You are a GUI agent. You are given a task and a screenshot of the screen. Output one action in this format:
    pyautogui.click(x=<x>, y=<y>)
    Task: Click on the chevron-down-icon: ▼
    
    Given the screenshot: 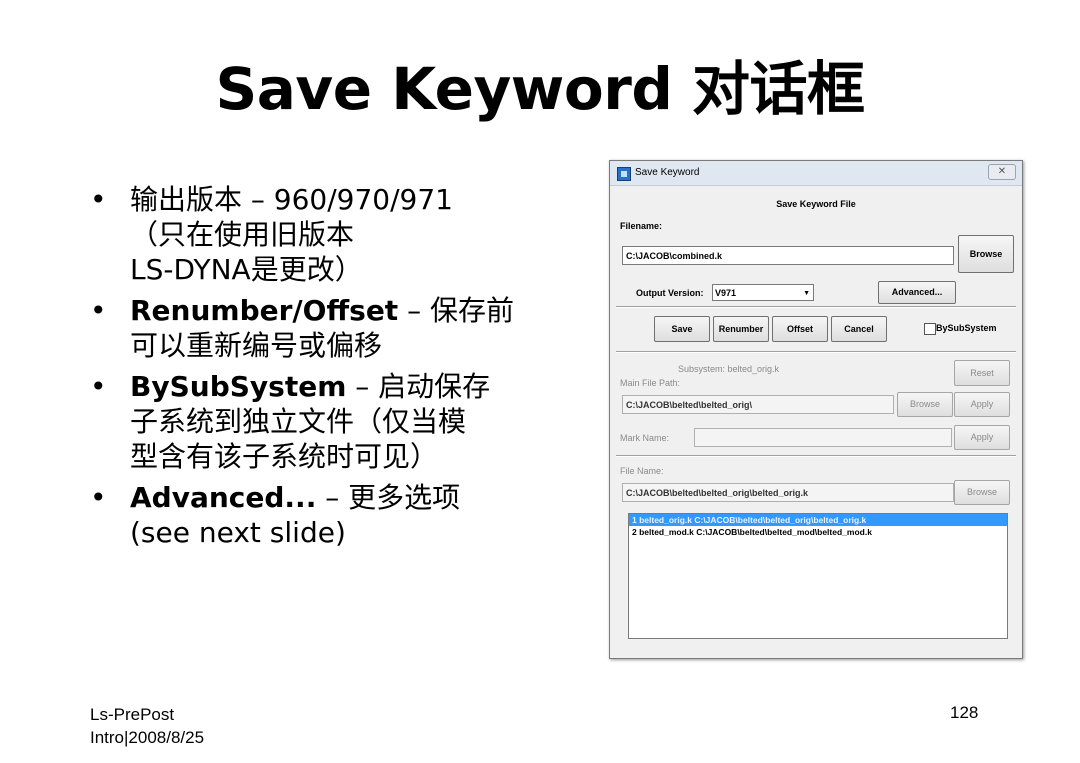 What is the action you would take?
    pyautogui.click(x=806, y=293)
    